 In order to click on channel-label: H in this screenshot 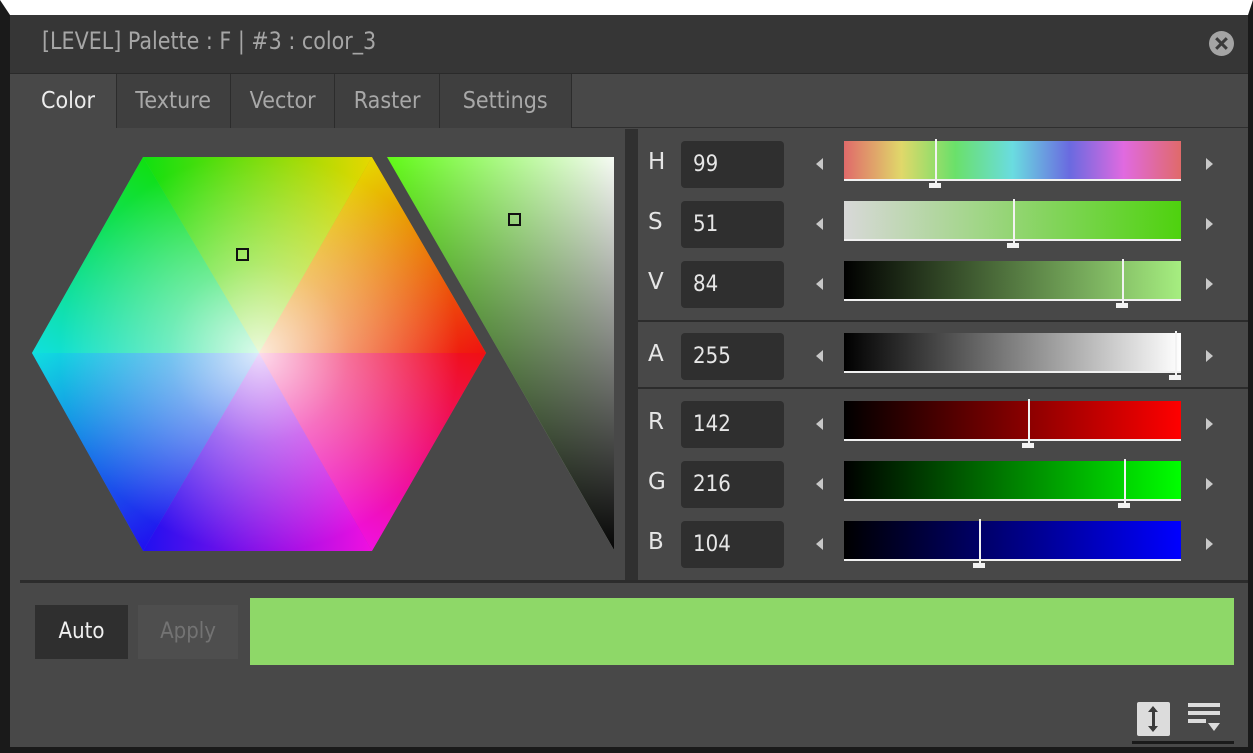, I will do `click(657, 162)`.